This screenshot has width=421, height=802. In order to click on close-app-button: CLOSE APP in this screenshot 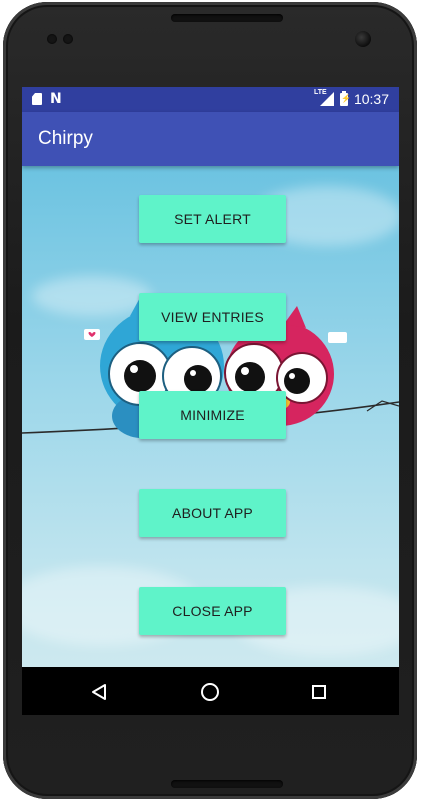, I will do `click(212, 611)`.